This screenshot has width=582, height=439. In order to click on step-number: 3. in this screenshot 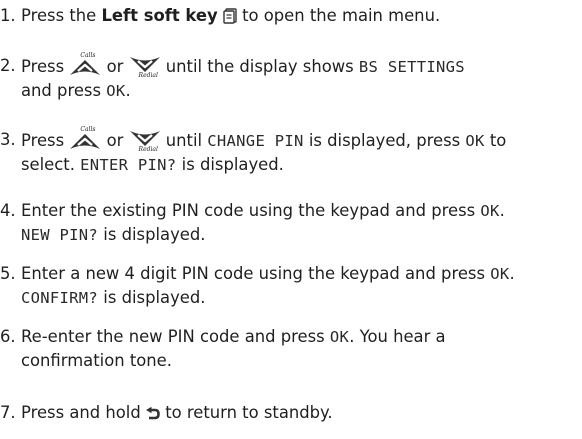, I will do `click(8, 139)`.